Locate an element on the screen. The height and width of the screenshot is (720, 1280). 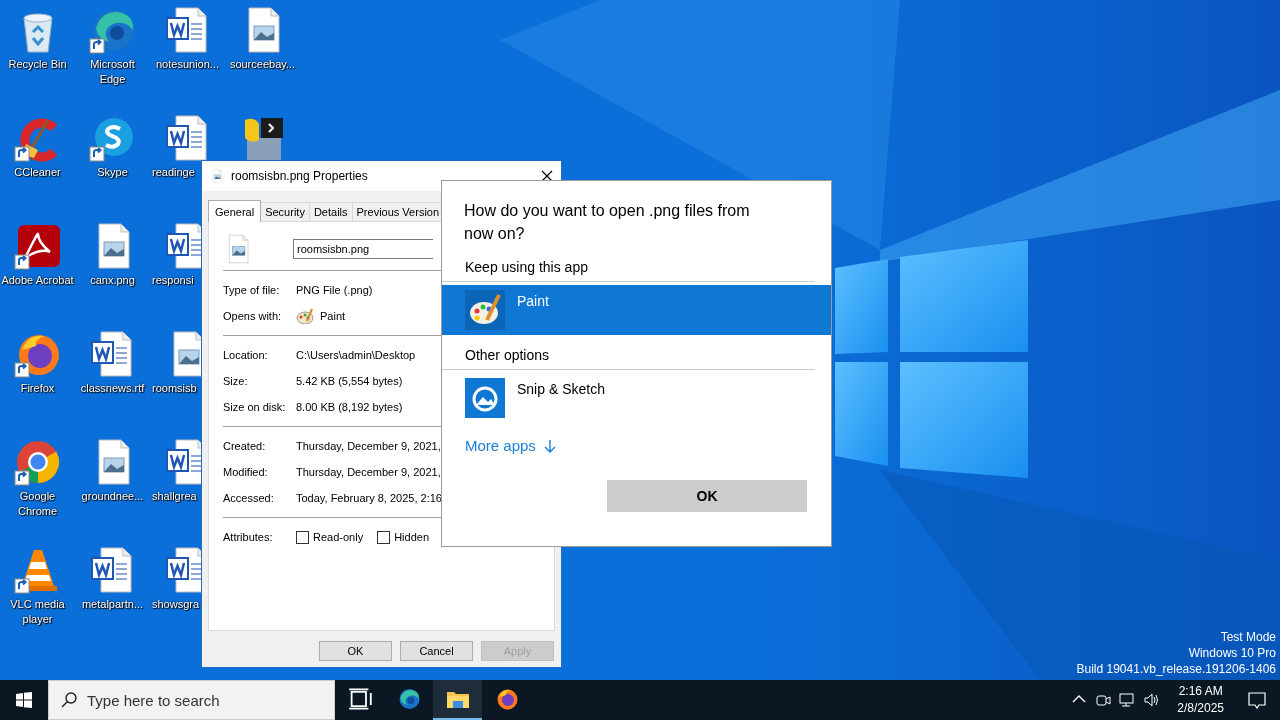
search-field: Type here to search is located at coordinates (191, 700).